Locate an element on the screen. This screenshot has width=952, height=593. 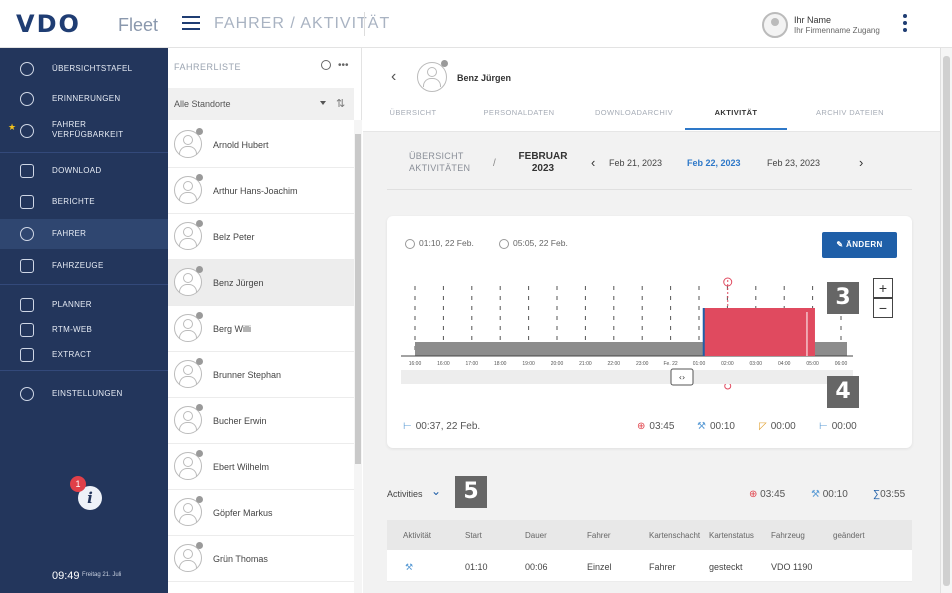
available-time-value: 00:00 is located at coordinates (783, 426).